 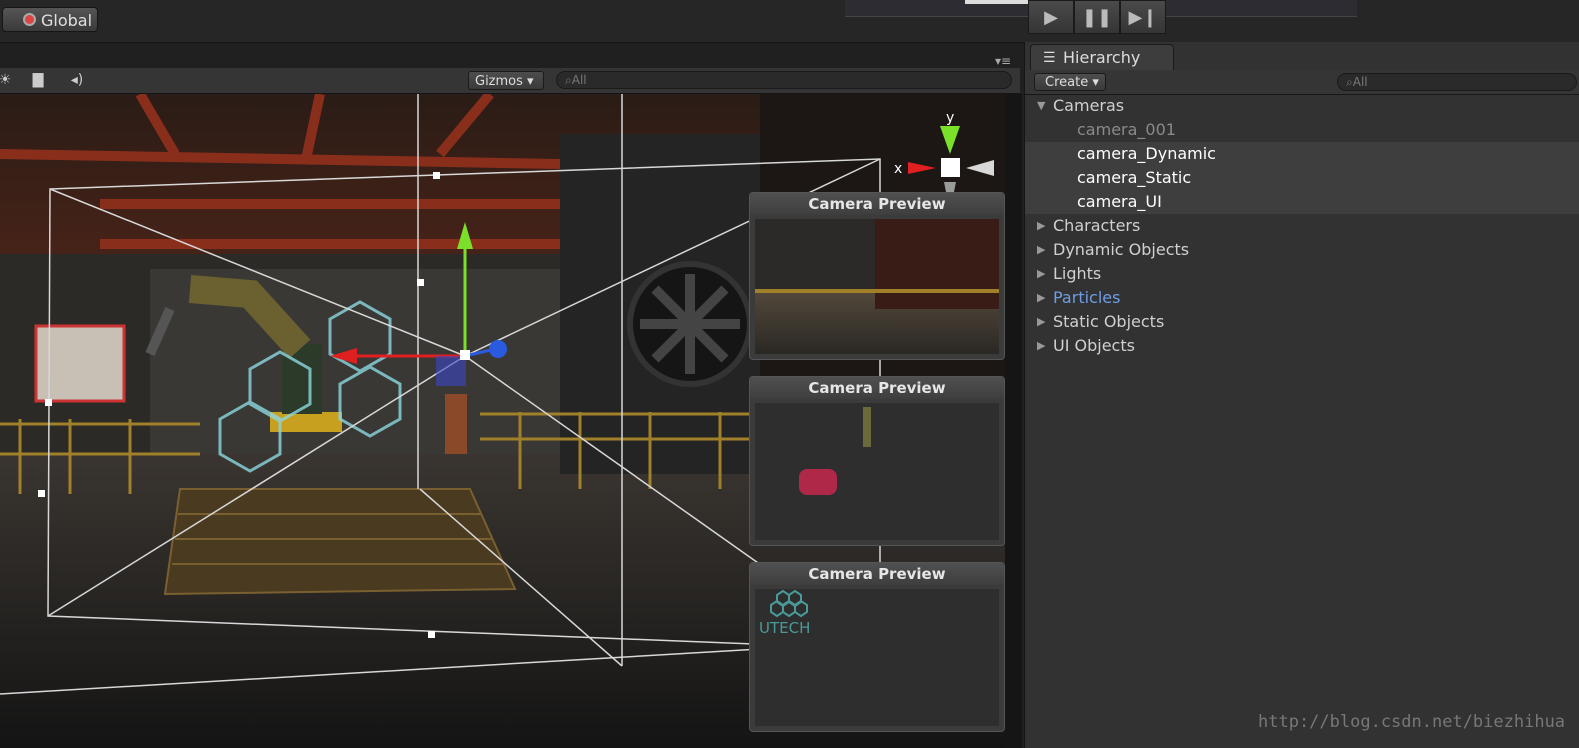 What do you see at coordinates (1143, 17) in the screenshot?
I see `step-icon: ▶❙` at bounding box center [1143, 17].